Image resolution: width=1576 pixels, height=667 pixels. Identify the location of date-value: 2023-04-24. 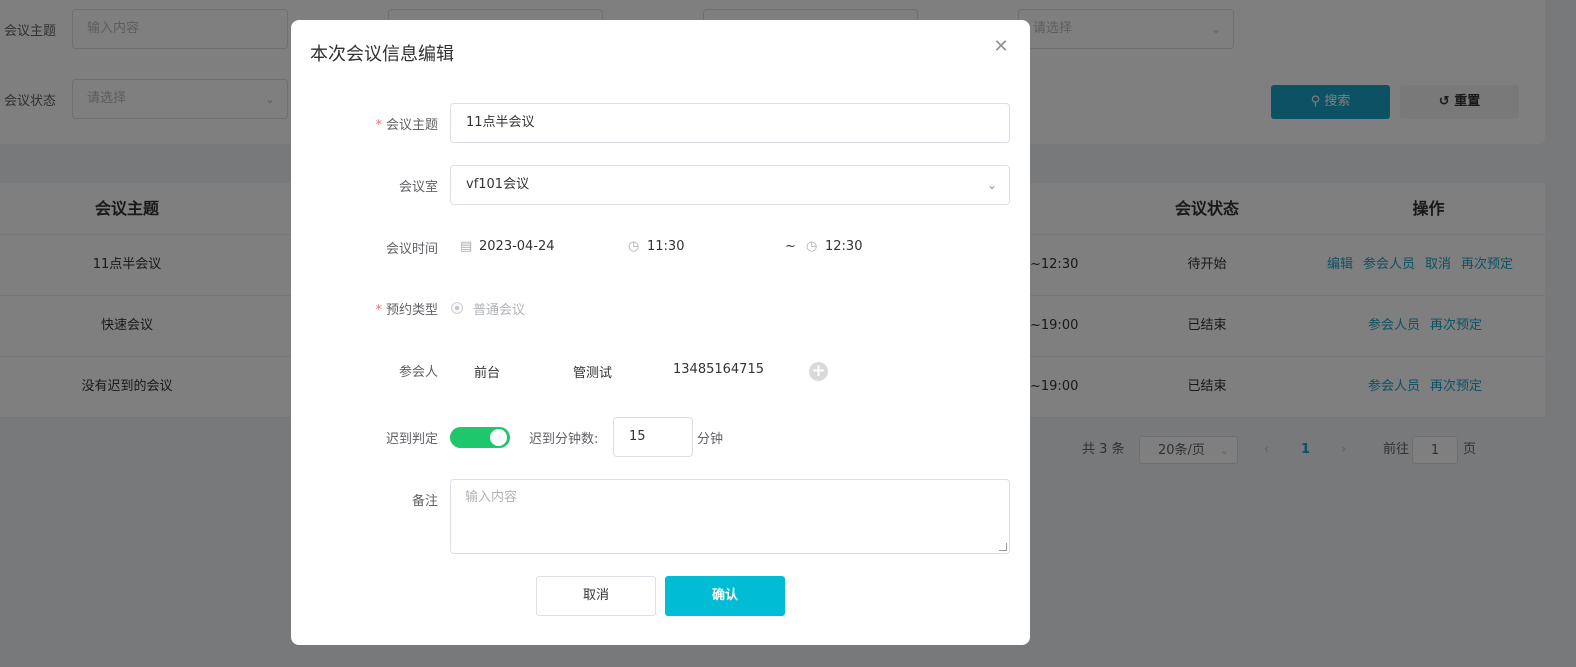
(517, 247).